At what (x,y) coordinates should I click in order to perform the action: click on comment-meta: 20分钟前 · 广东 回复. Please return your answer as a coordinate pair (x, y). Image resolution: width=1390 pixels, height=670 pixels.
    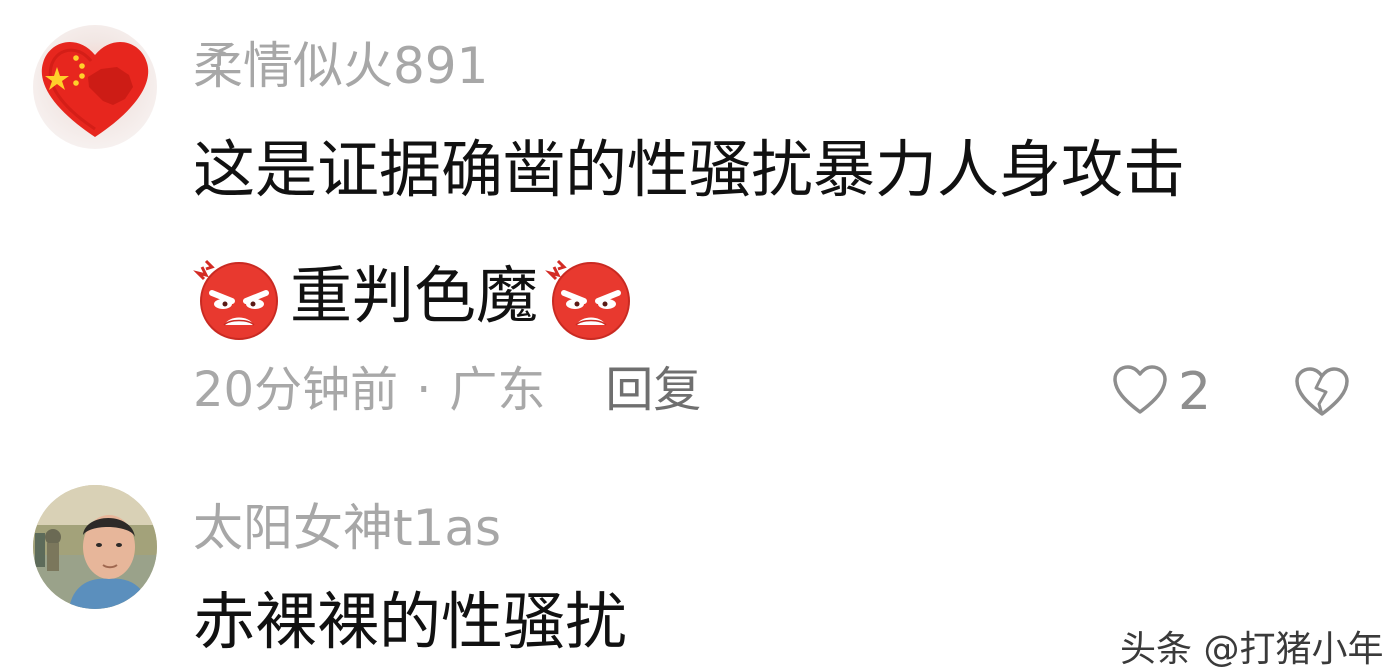
    Looking at the image, I should click on (447, 390).